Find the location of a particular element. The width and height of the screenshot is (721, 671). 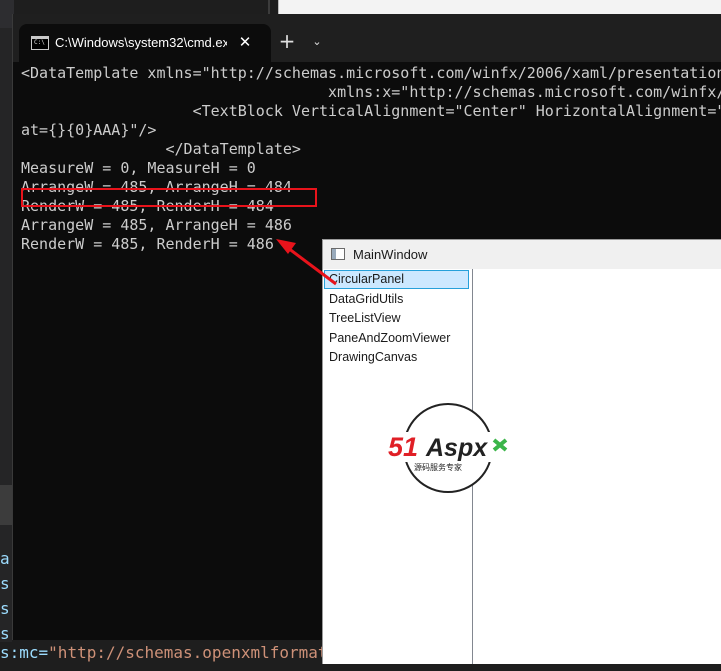

ide-background-panel is located at coordinates (499, 7).